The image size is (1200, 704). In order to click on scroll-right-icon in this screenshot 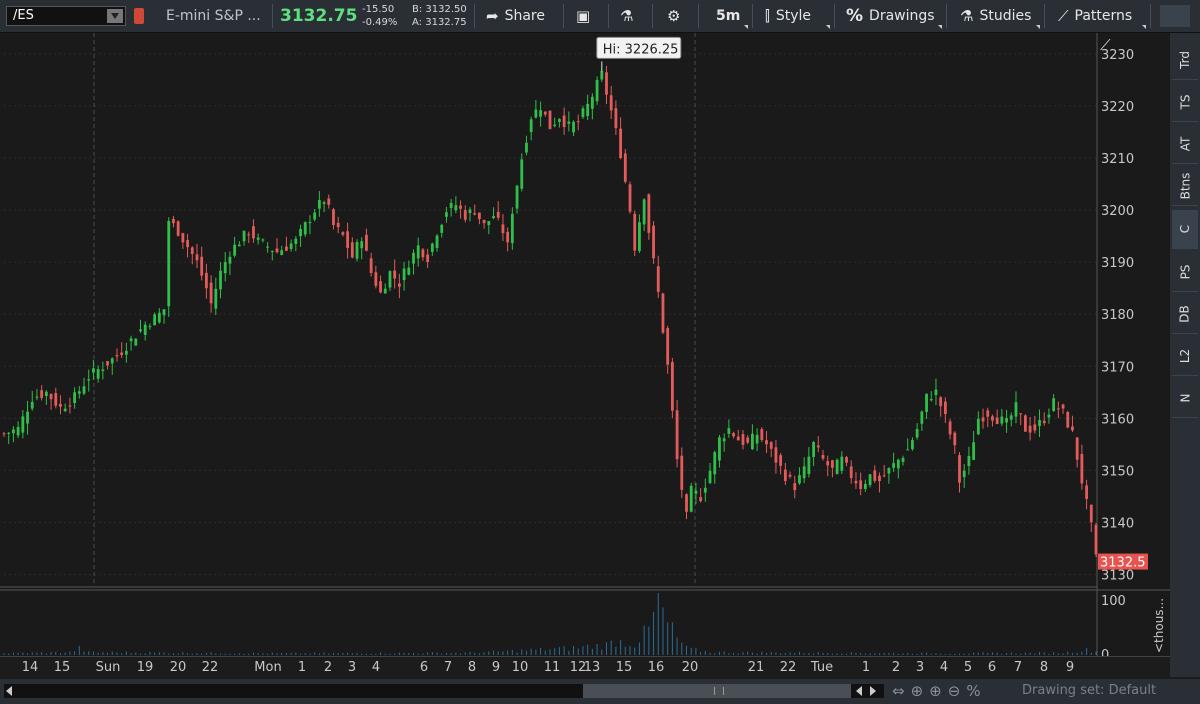, I will do `click(873, 691)`.